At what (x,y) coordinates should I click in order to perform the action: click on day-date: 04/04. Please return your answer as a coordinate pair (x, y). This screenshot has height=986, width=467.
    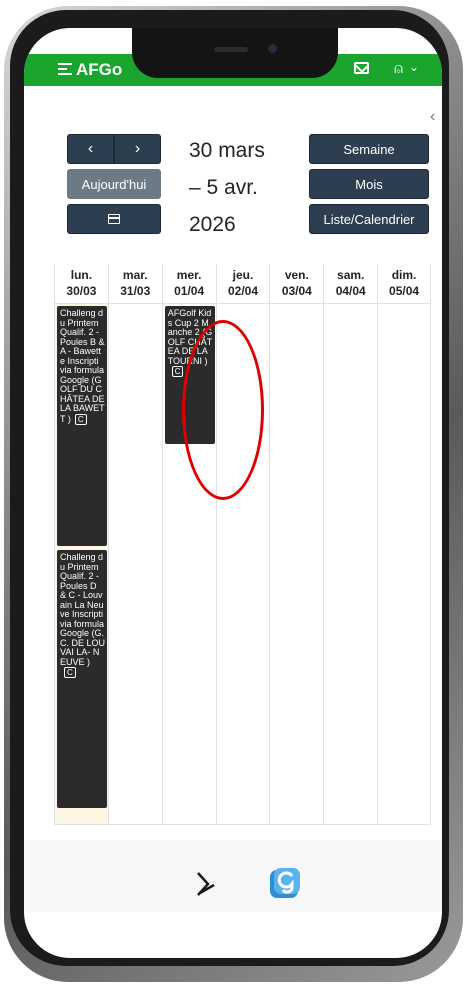
    Looking at the image, I should click on (350, 291).